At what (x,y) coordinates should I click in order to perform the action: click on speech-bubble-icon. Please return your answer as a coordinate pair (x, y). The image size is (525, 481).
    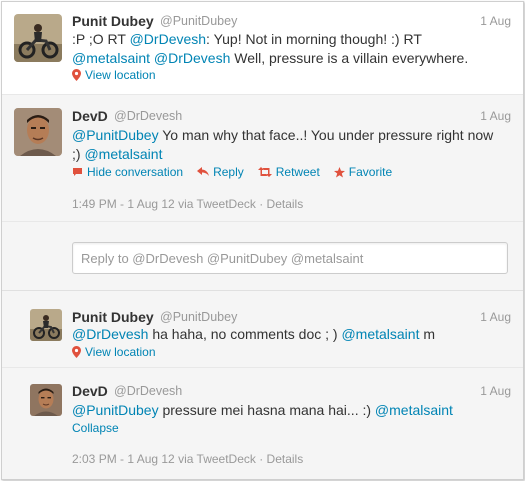
    Looking at the image, I should click on (77, 172).